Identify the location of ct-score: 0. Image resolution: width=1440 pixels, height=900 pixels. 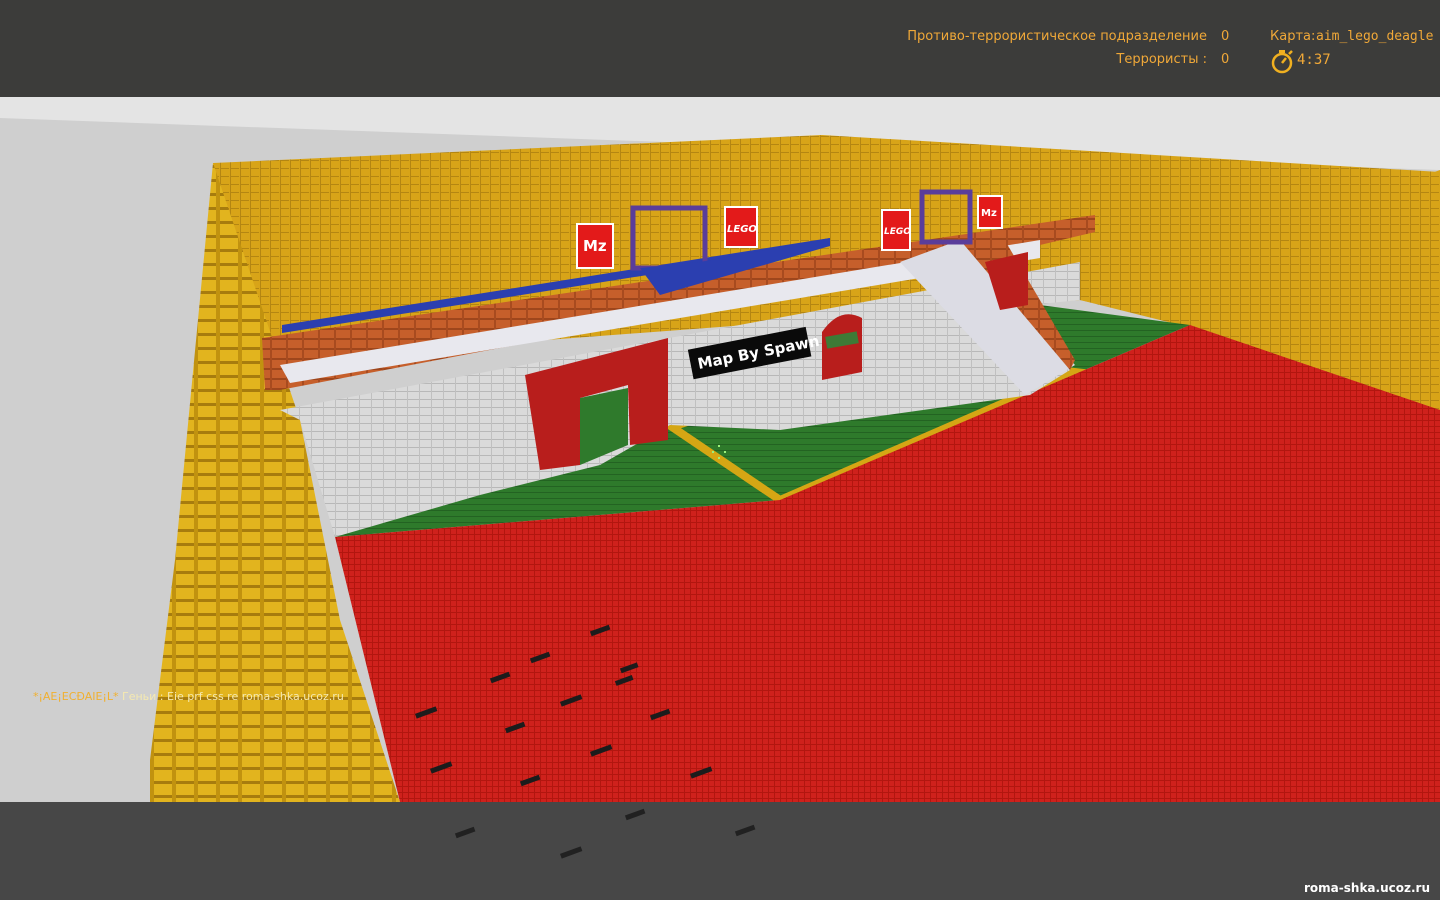
(1225, 36).